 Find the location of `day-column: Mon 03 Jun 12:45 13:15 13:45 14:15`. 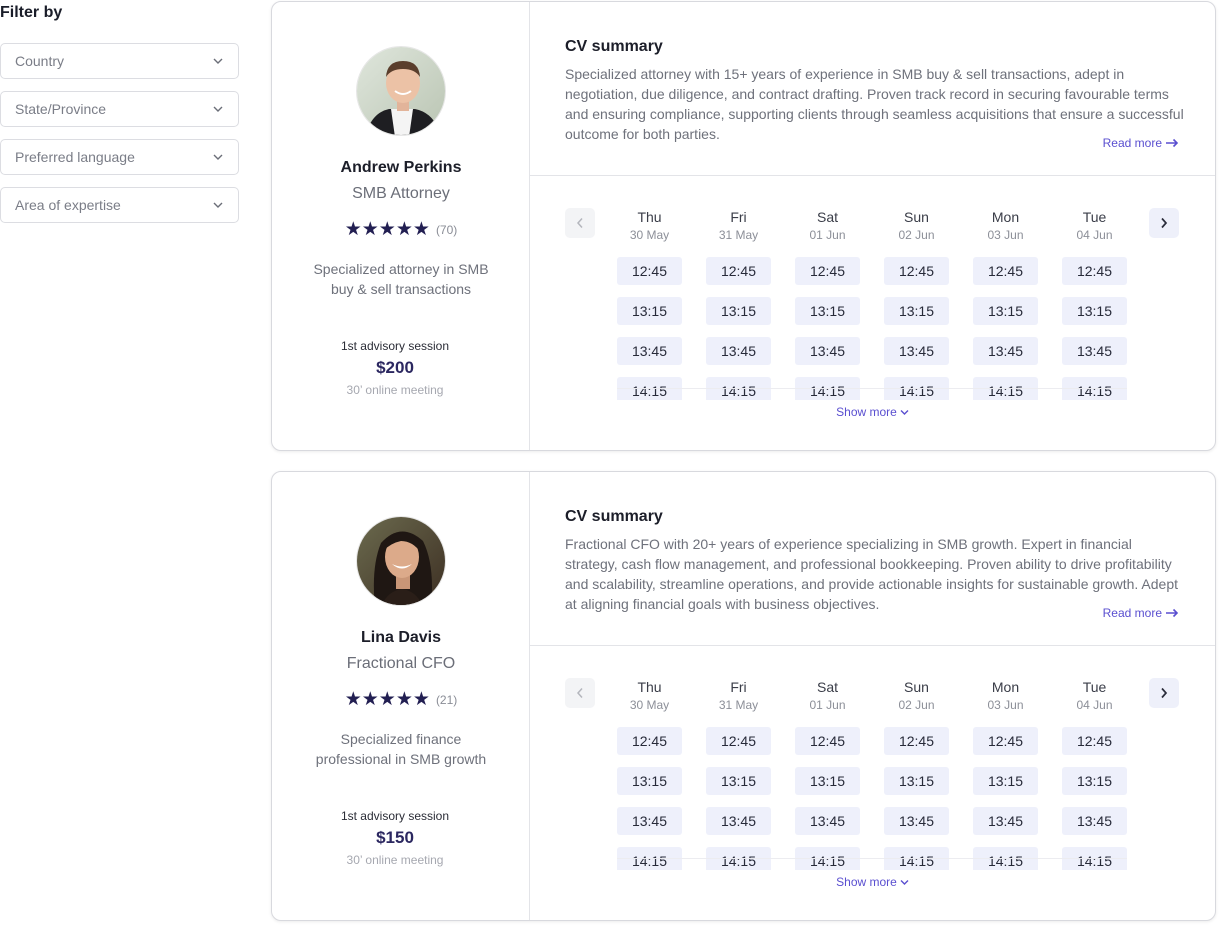

day-column: Mon 03 Jun 12:45 13:15 13:45 14:15 is located at coordinates (1005, 774).